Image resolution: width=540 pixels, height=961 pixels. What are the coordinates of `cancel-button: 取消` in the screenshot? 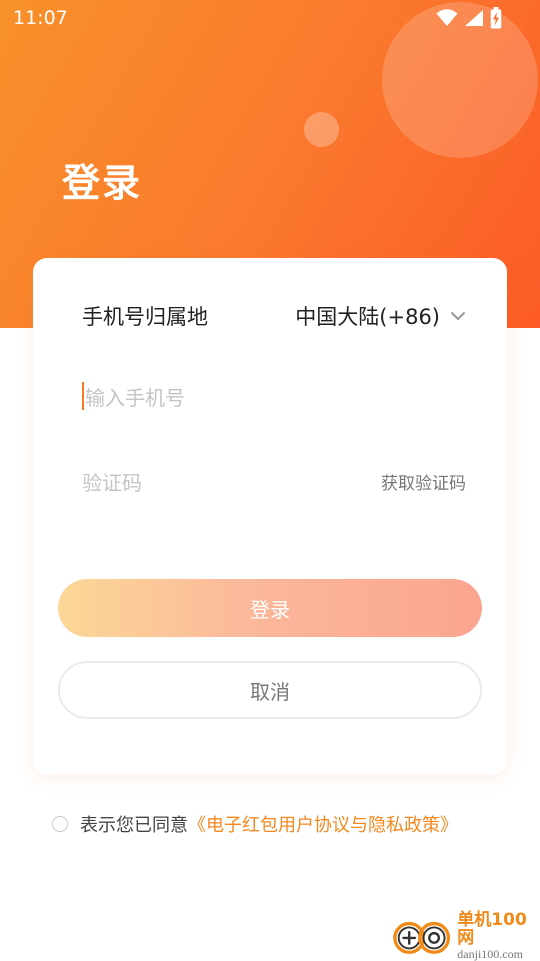 It's located at (270, 690).